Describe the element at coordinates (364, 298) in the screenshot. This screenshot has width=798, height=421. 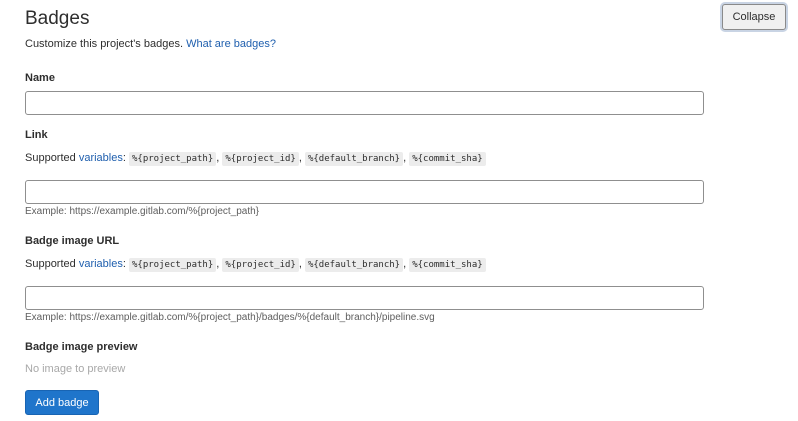
I see `image-url-input` at that location.